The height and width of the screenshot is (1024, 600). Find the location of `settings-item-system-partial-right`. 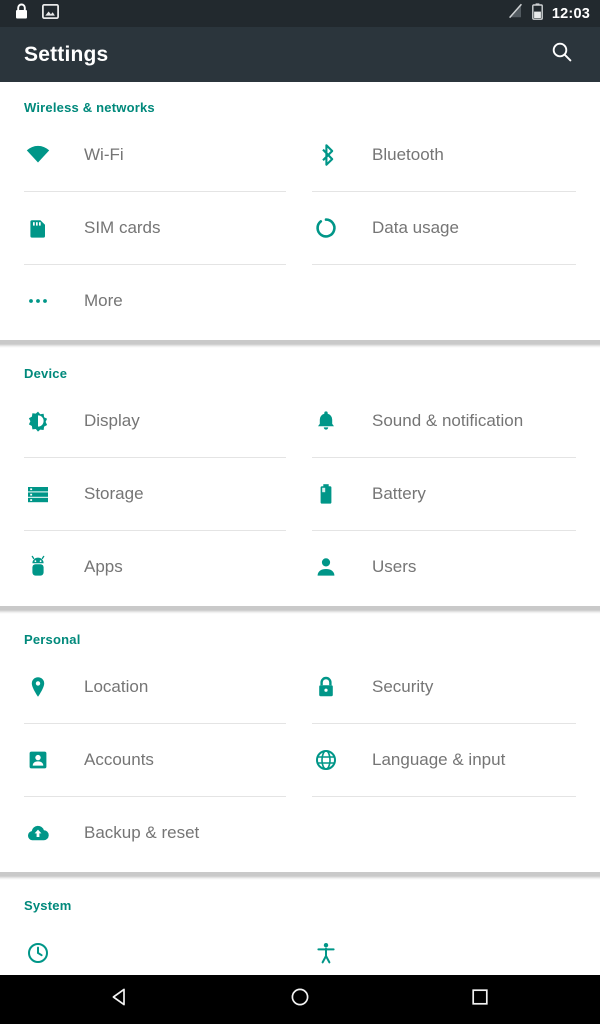

settings-item-system-partial-right is located at coordinates (450, 946).